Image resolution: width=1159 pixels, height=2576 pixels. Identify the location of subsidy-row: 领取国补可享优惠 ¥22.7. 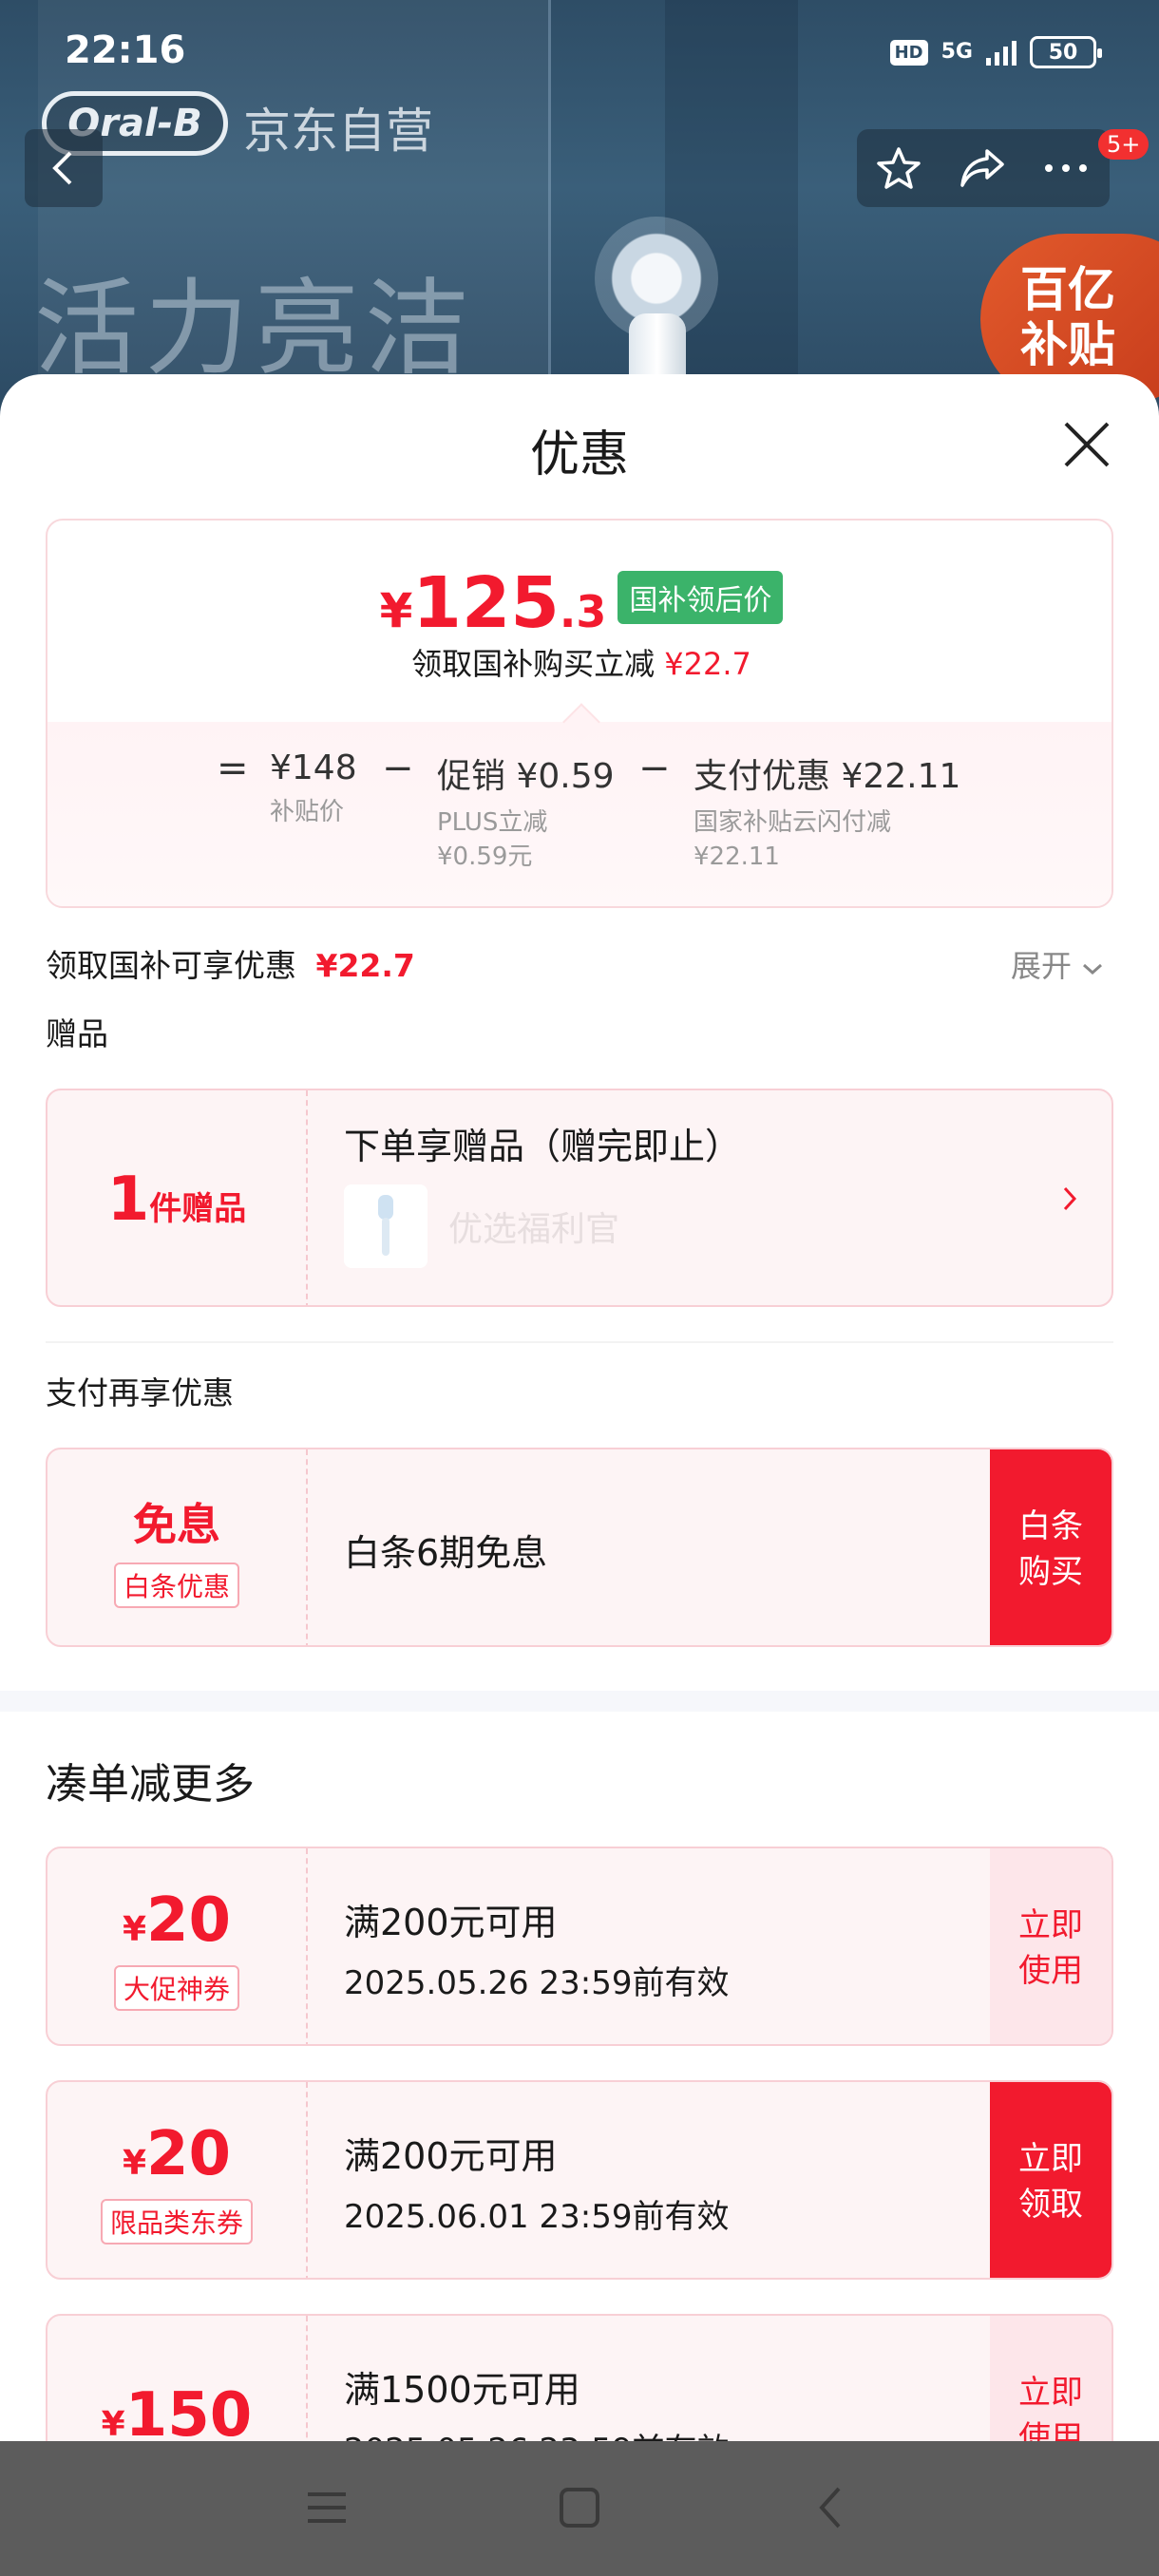
(230, 963).